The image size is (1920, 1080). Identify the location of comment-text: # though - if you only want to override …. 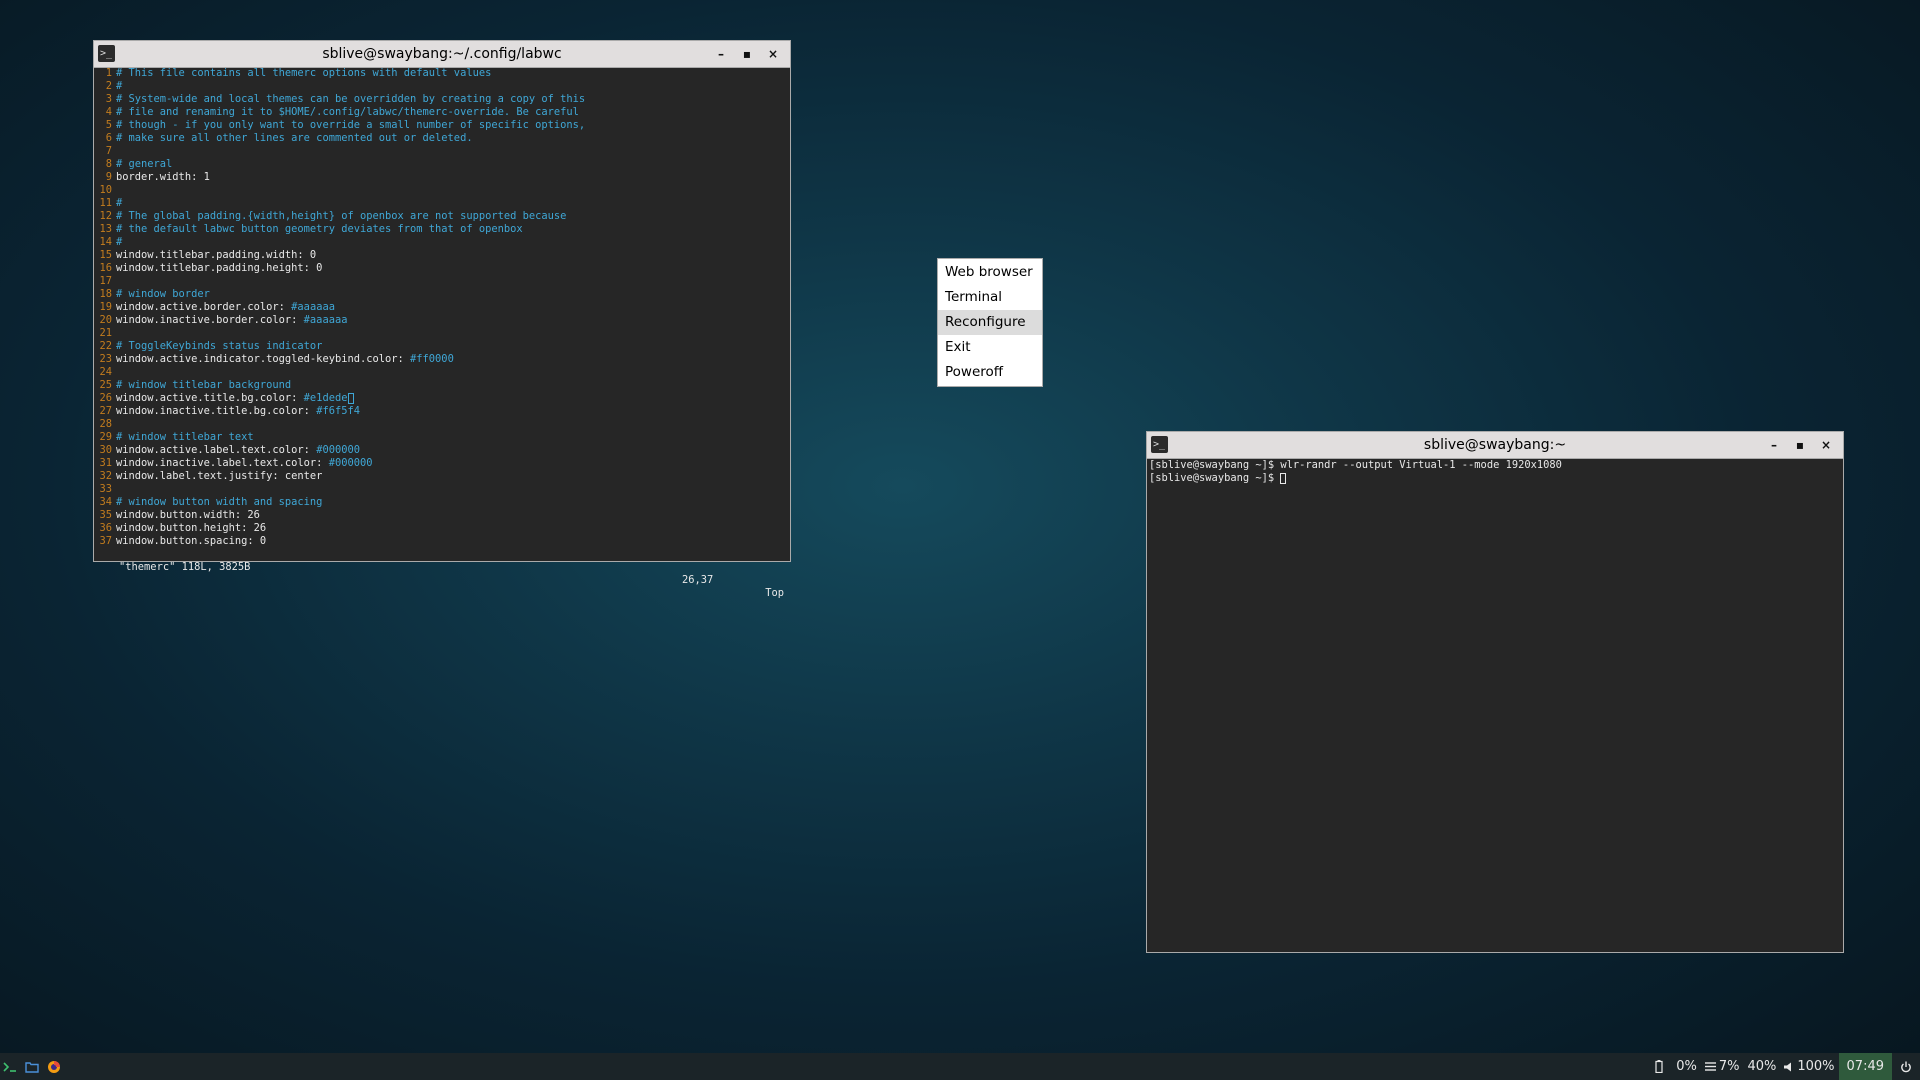
(351, 125).